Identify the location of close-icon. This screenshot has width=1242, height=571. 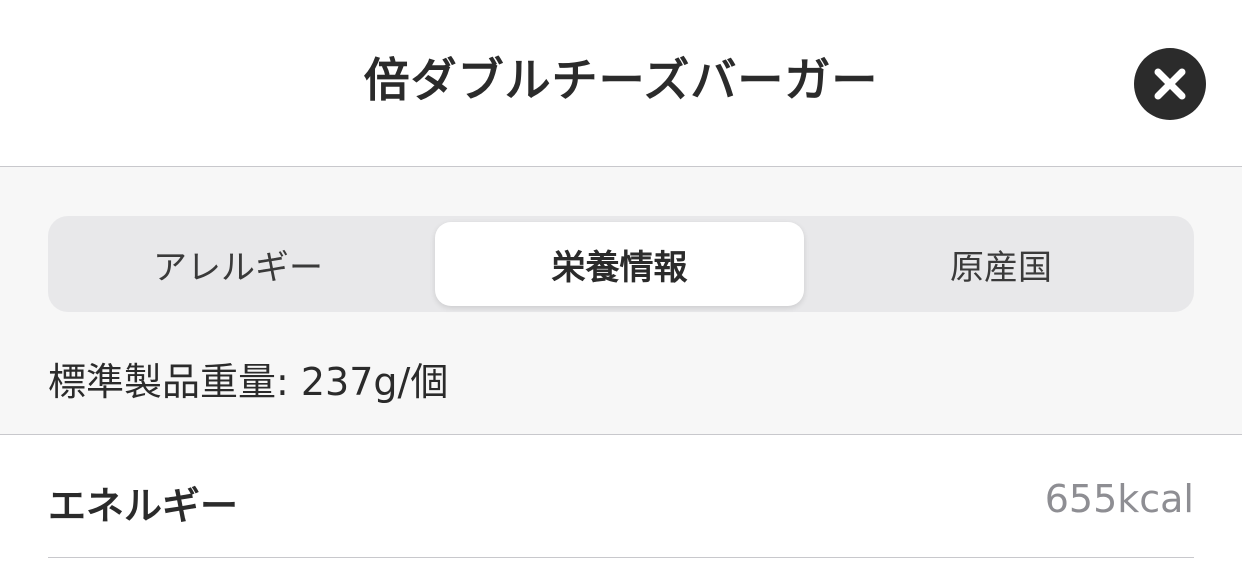
(1170, 84).